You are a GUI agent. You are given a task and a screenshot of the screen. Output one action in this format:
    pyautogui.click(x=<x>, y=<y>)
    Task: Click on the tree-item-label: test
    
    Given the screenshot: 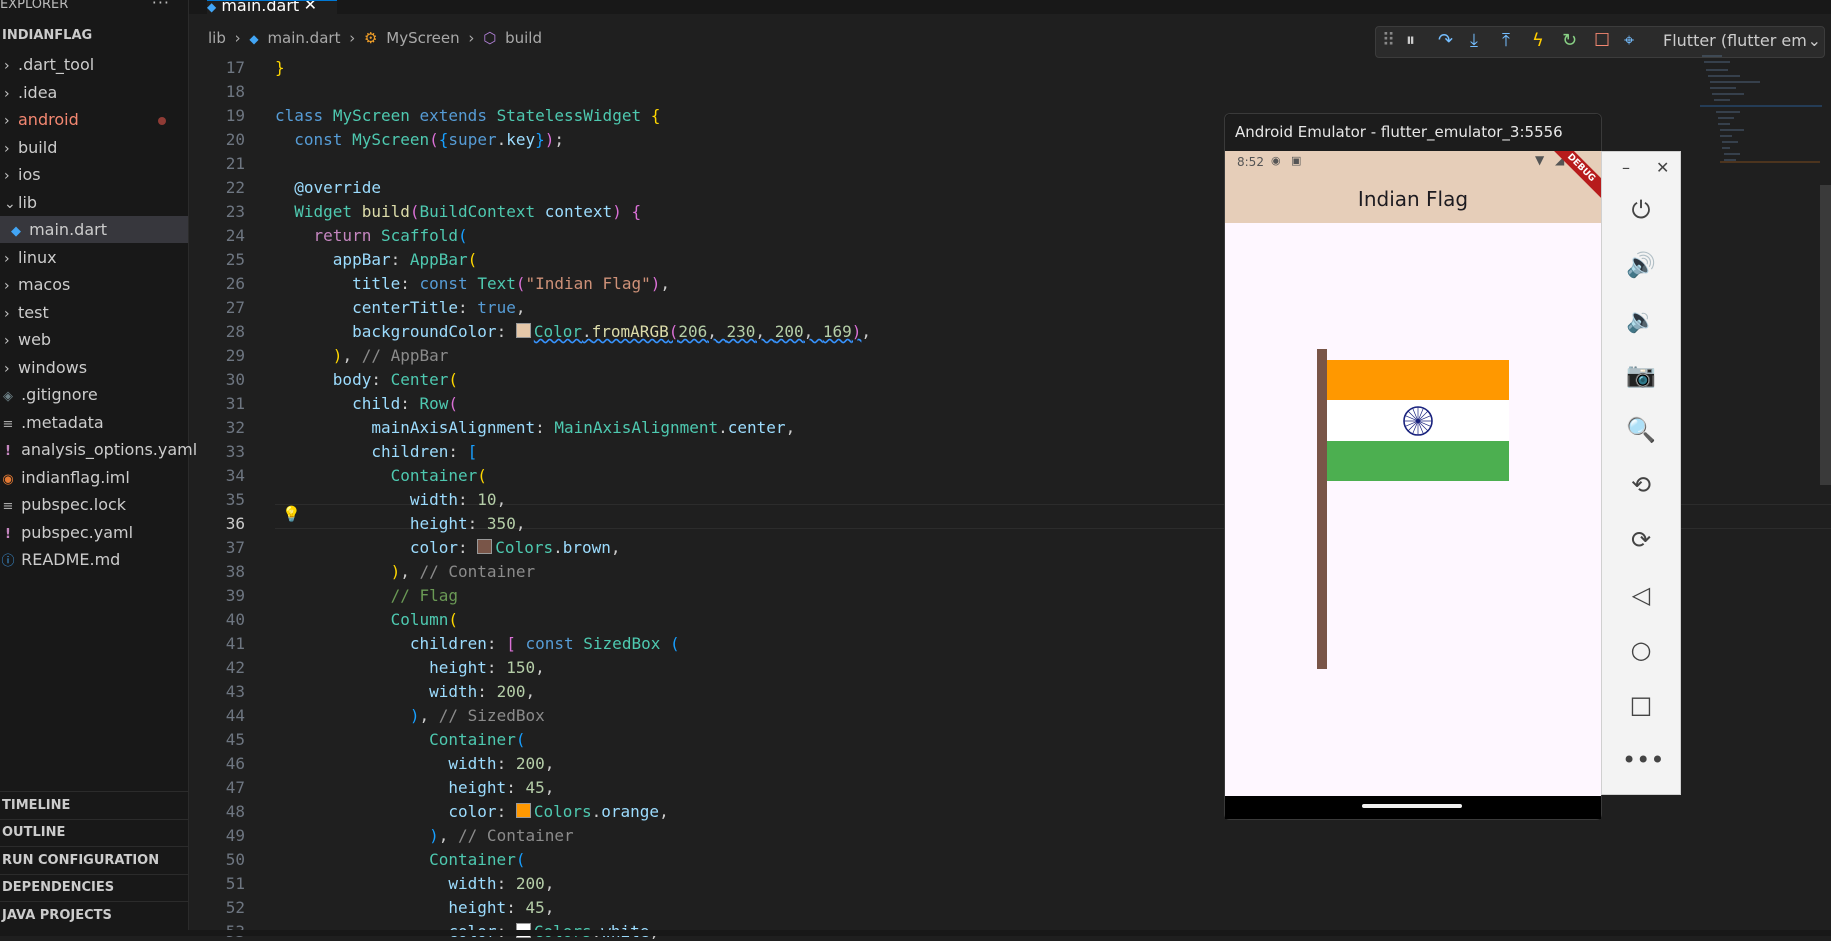 What is the action you would take?
    pyautogui.click(x=33, y=312)
    